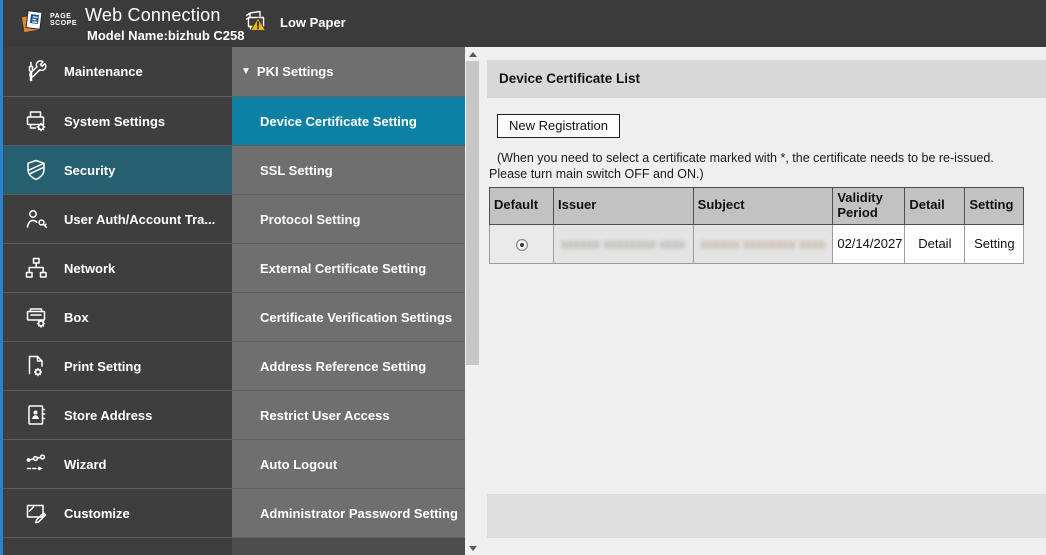 The image size is (1046, 555). What do you see at coordinates (869, 243) in the screenshot?
I see `validity-period-value: 02/14/2027` at bounding box center [869, 243].